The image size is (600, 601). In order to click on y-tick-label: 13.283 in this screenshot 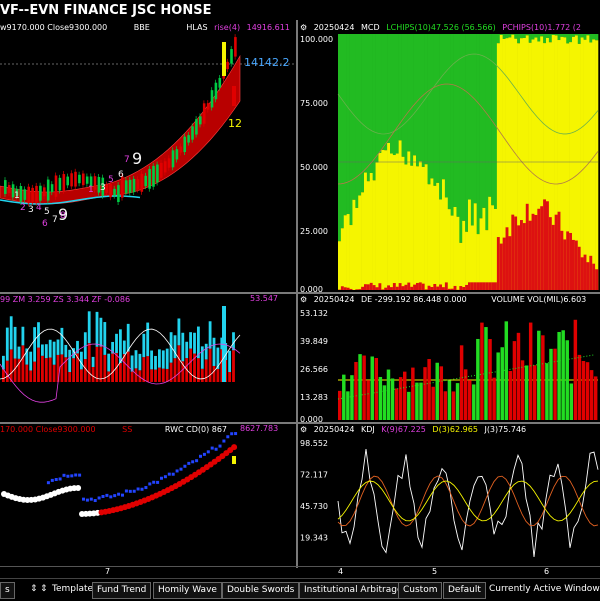, I will do `click(314, 397)`.